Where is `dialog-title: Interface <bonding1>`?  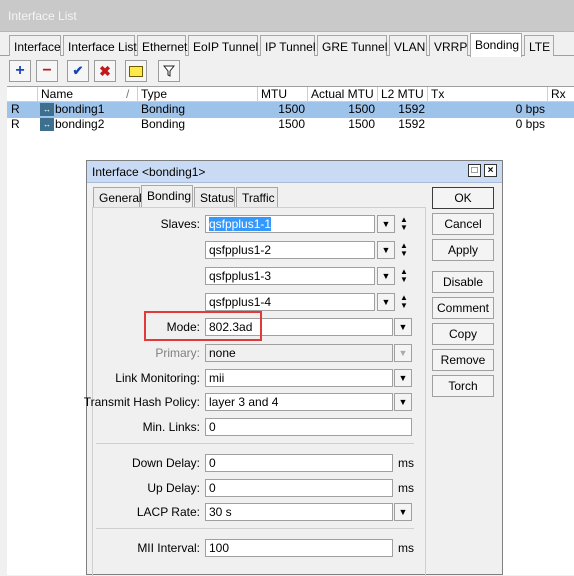
dialog-title: Interface <bonding1> is located at coordinates (149, 172).